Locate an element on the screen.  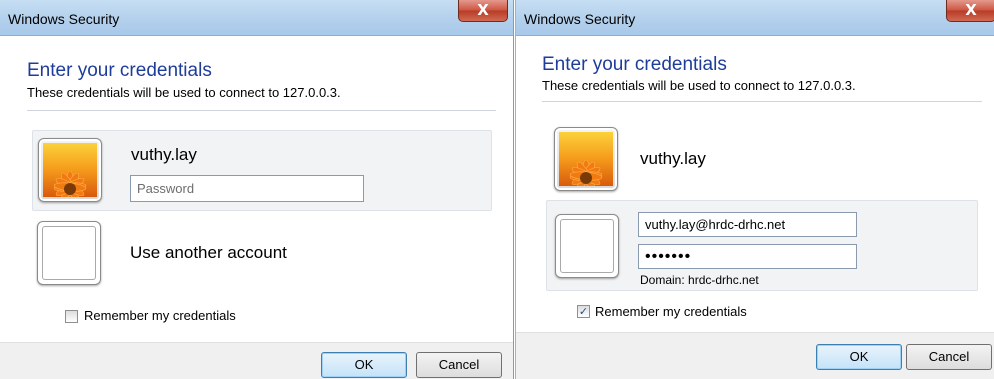
checkmark-icon: ✓ is located at coordinates (583, 311).